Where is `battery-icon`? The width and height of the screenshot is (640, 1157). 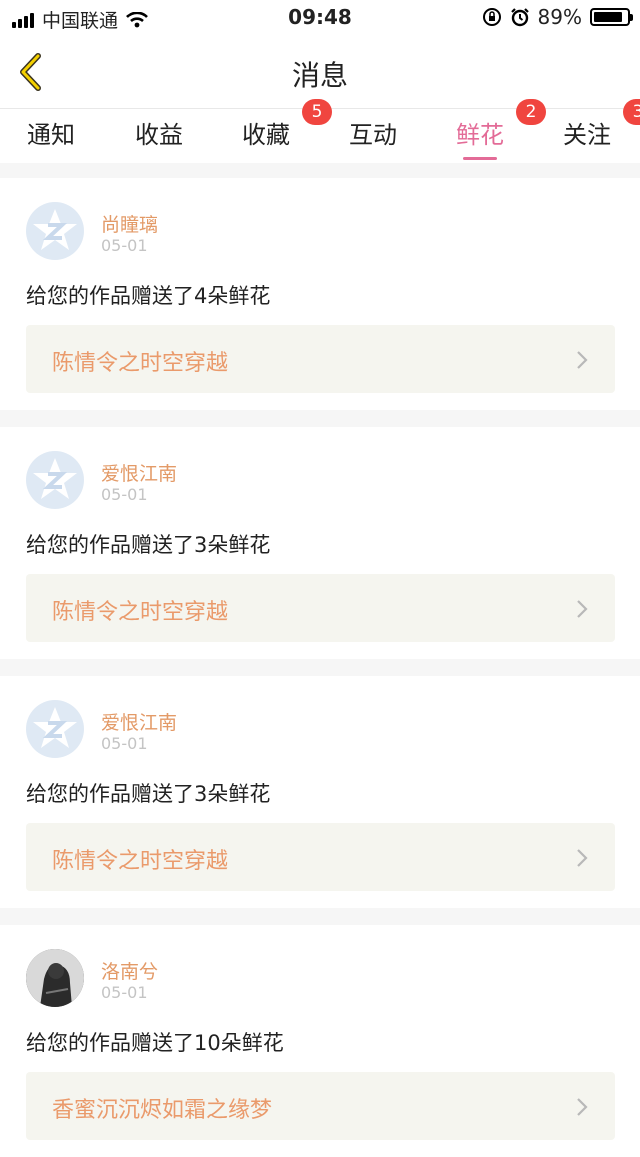 battery-icon is located at coordinates (611, 17).